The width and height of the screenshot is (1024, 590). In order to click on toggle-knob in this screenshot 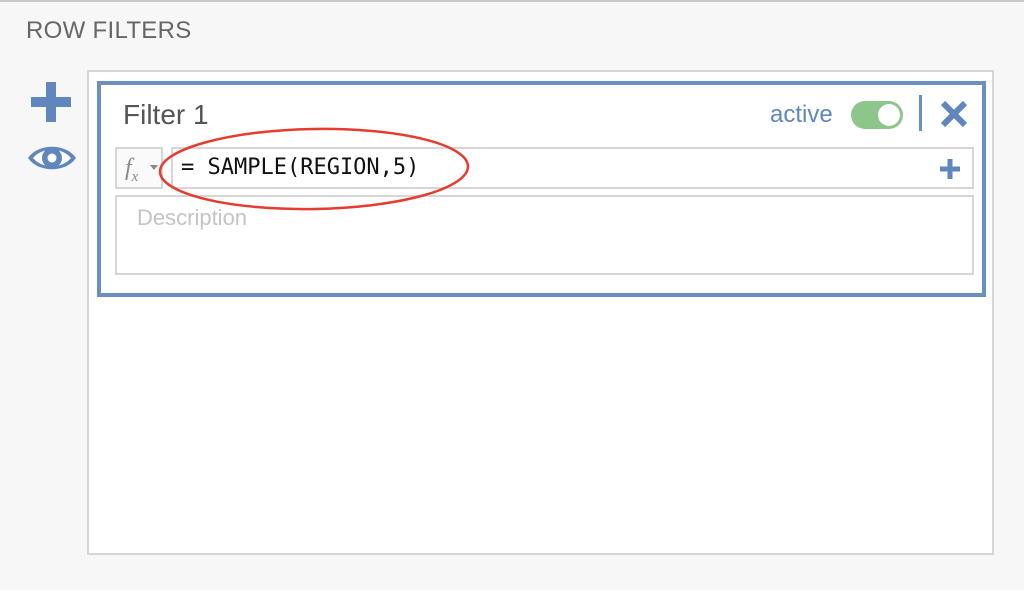, I will do `click(889, 115)`.